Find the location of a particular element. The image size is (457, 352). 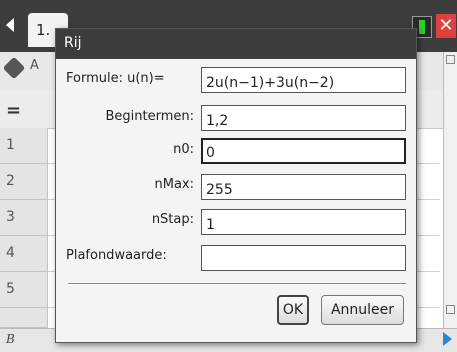

previous-page-arrow-icon is located at coordinates (10, 25).